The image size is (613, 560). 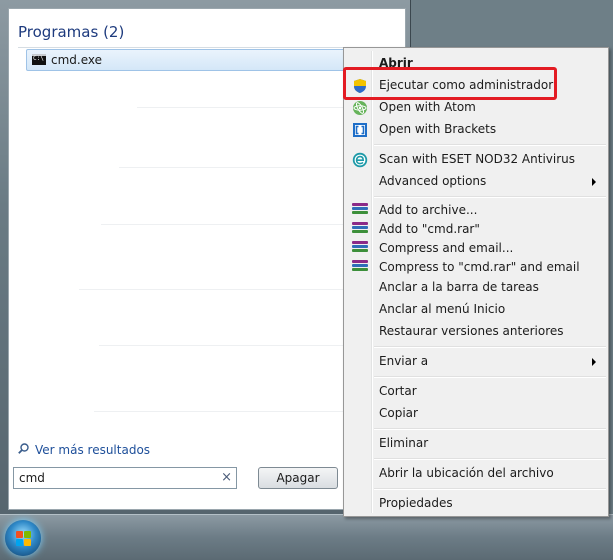 I want to click on eset-icon, so click(x=360, y=160).